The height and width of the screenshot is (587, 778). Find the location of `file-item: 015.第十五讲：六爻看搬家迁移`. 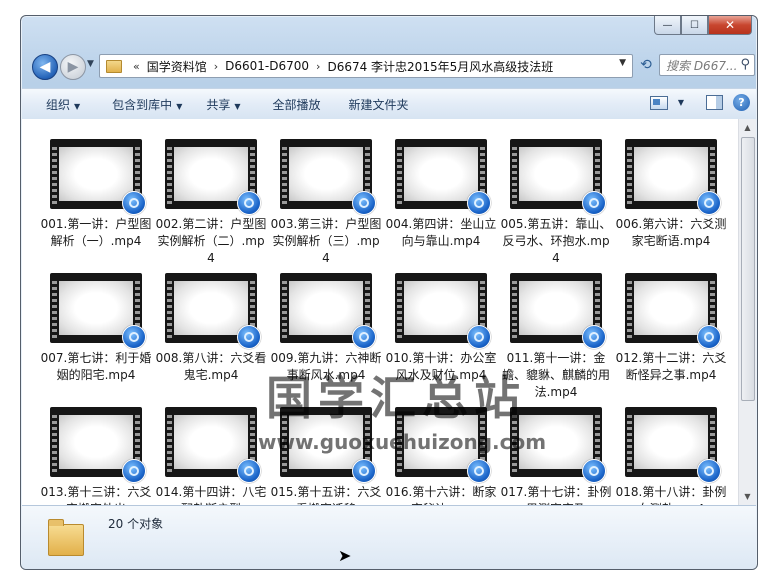

file-item: 015.第十五讲：六爻看搬家迁移 is located at coordinates (331, 456).